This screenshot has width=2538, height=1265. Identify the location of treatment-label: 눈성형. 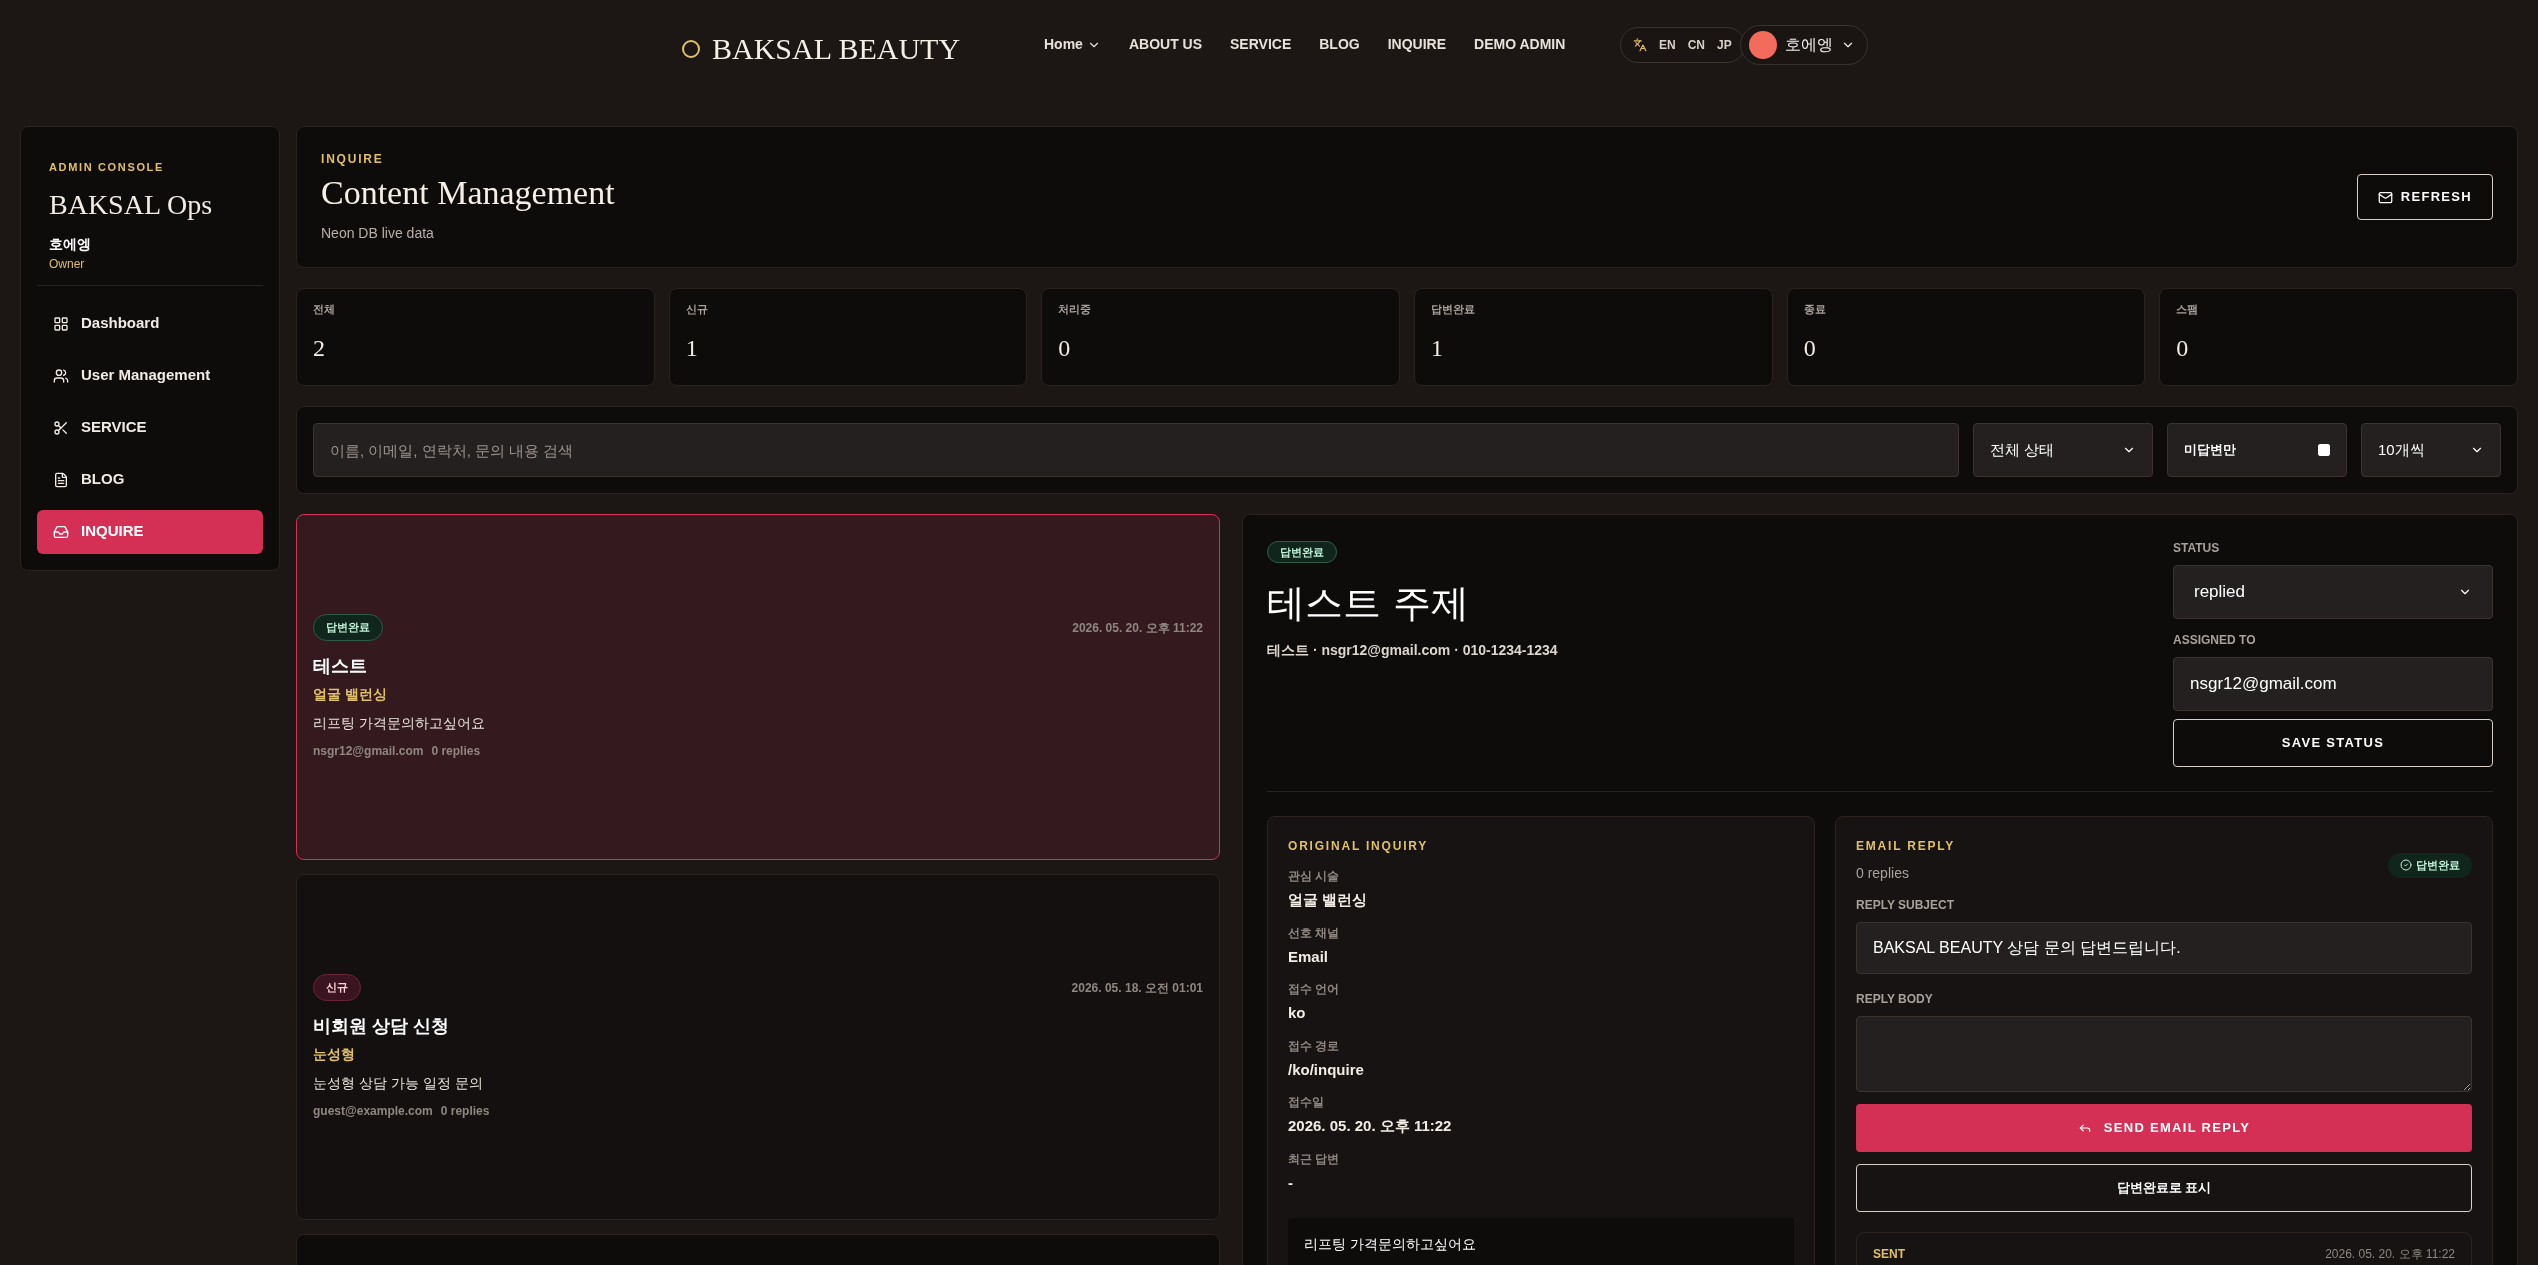
(334, 1054).